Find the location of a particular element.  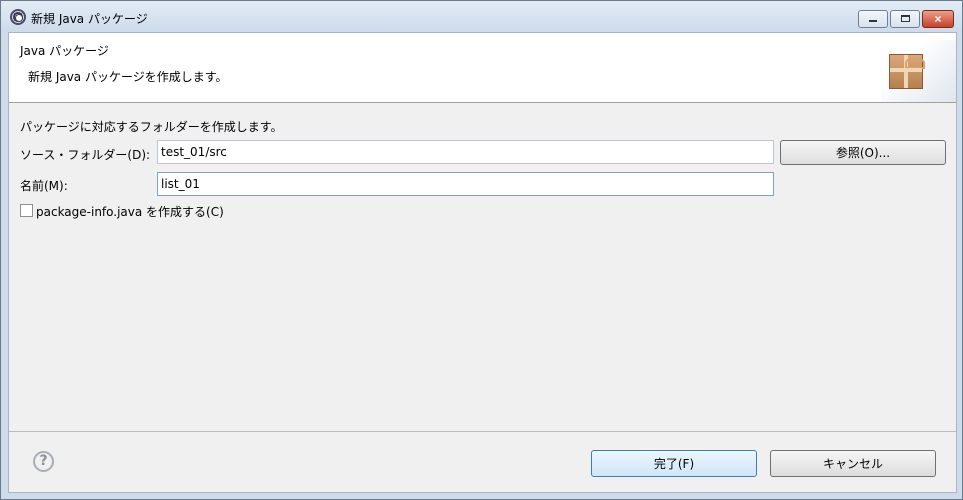

package-icon is located at coordinates (907, 71).